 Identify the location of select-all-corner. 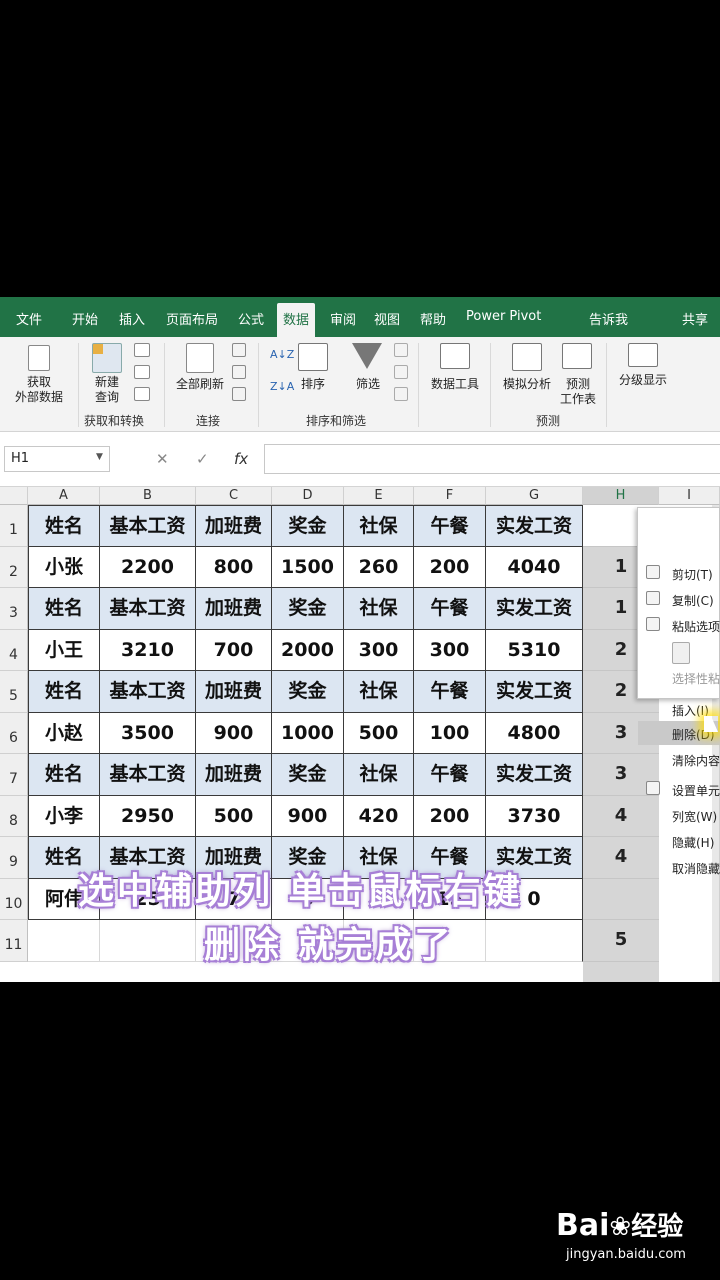
(14, 496).